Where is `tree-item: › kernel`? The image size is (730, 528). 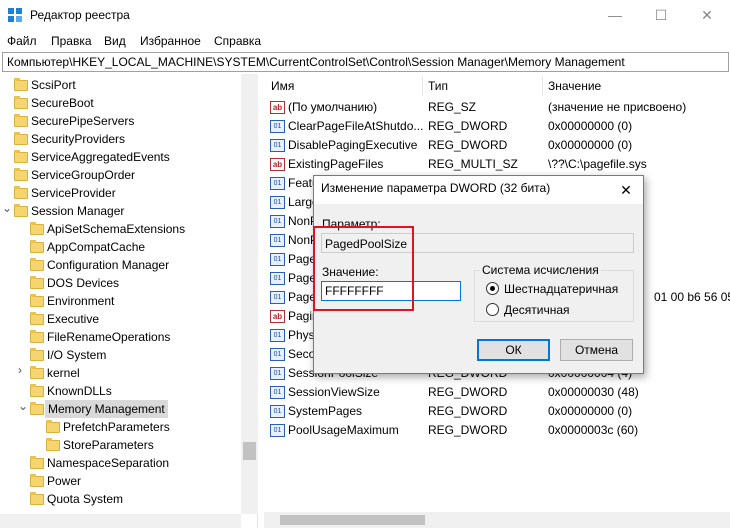 tree-item: › kernel is located at coordinates (120, 371).